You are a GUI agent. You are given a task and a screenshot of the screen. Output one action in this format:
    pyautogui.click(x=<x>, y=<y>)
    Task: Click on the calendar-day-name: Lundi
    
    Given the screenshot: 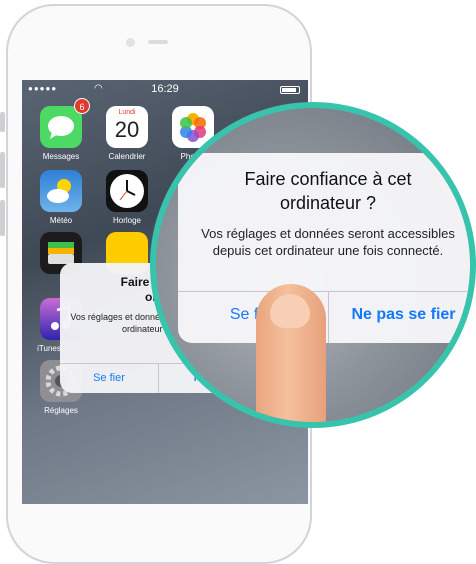 What is the action you would take?
    pyautogui.click(x=127, y=112)
    